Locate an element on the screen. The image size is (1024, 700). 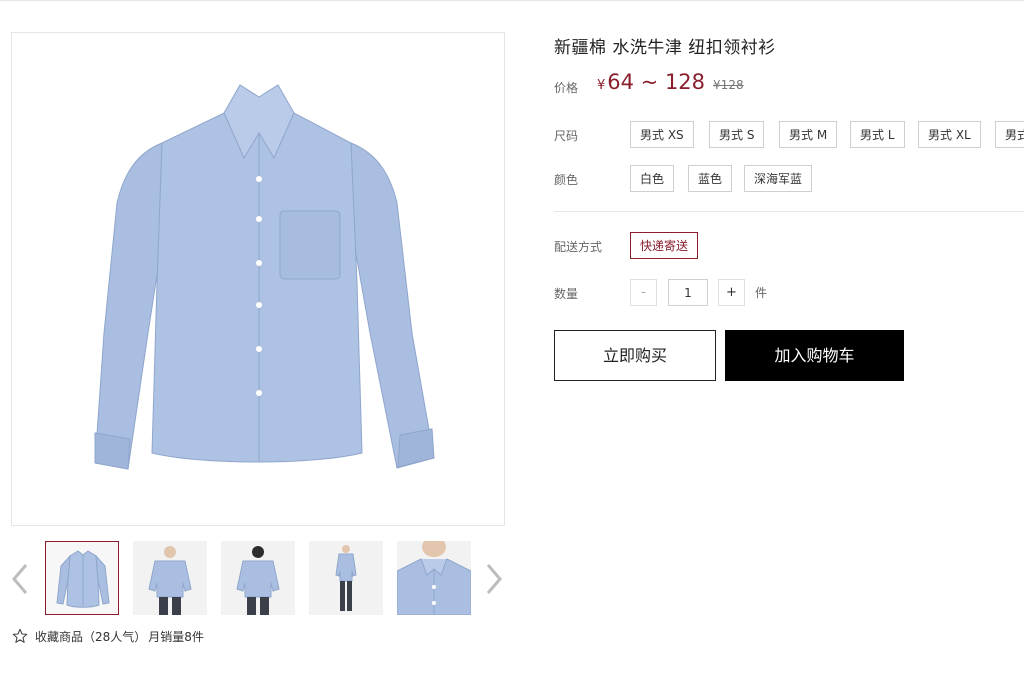
top-divider is located at coordinates (512, 0).